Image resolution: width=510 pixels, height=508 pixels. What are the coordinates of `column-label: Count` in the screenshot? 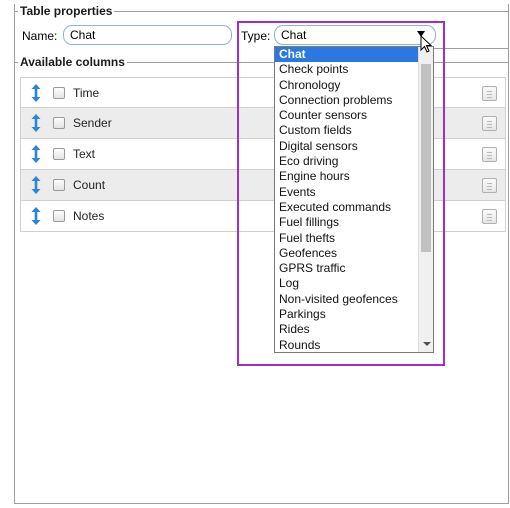 It's located at (89, 185).